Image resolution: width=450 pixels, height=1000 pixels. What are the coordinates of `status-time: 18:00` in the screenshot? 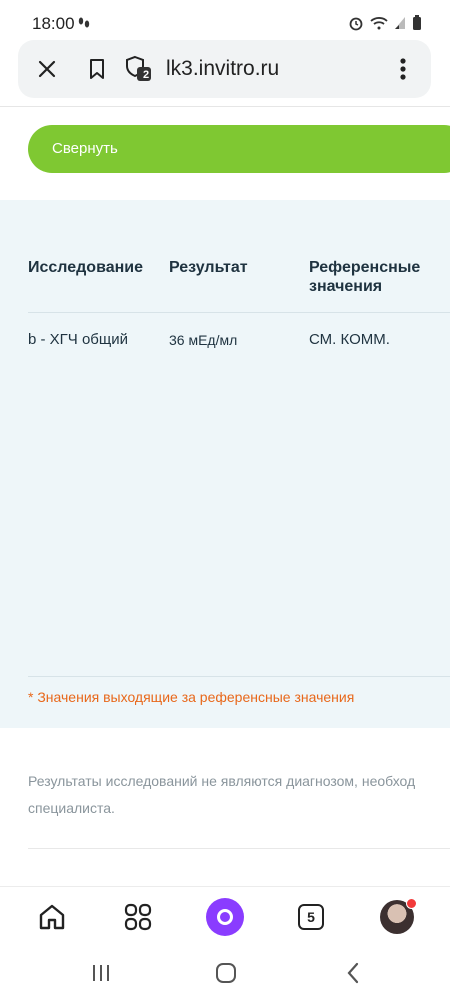 It's located at (53, 23).